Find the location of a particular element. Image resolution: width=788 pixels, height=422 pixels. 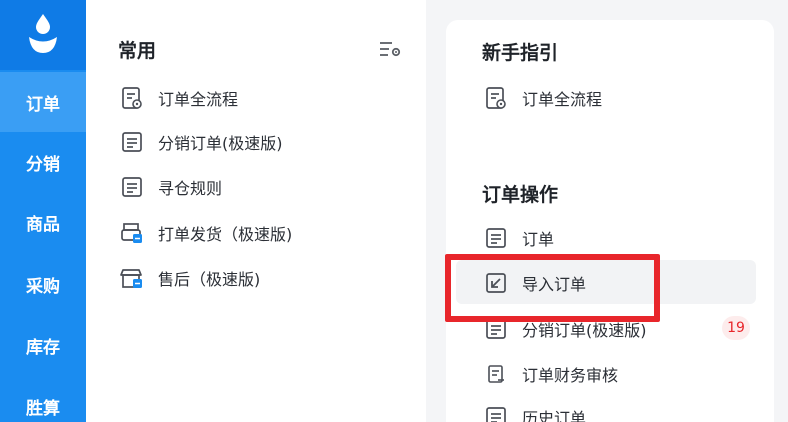

nav-item-orders: 订单 is located at coordinates (43, 102).